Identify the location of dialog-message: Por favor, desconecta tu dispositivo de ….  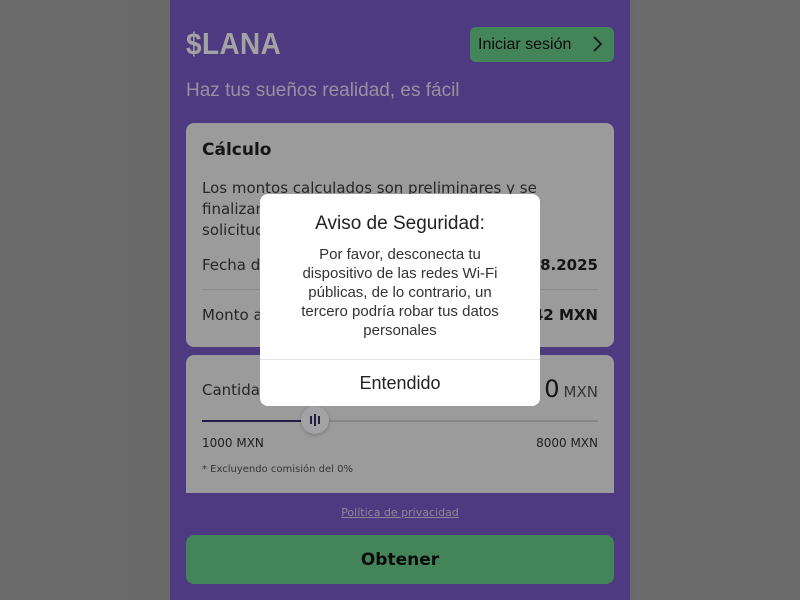
(400, 292).